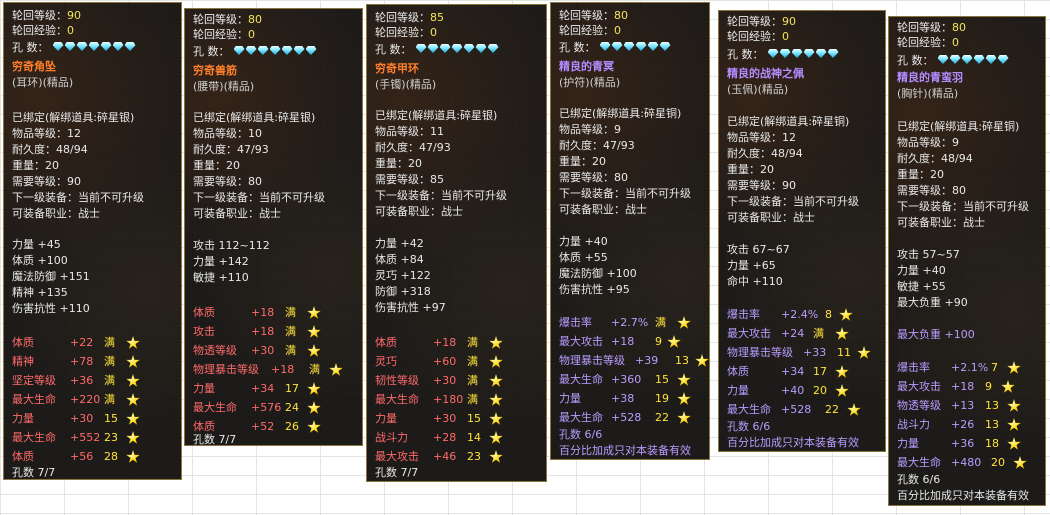 The height and width of the screenshot is (515, 1050). I want to click on extra-stat-row: 最大生命 +576 24, so click(257, 408).